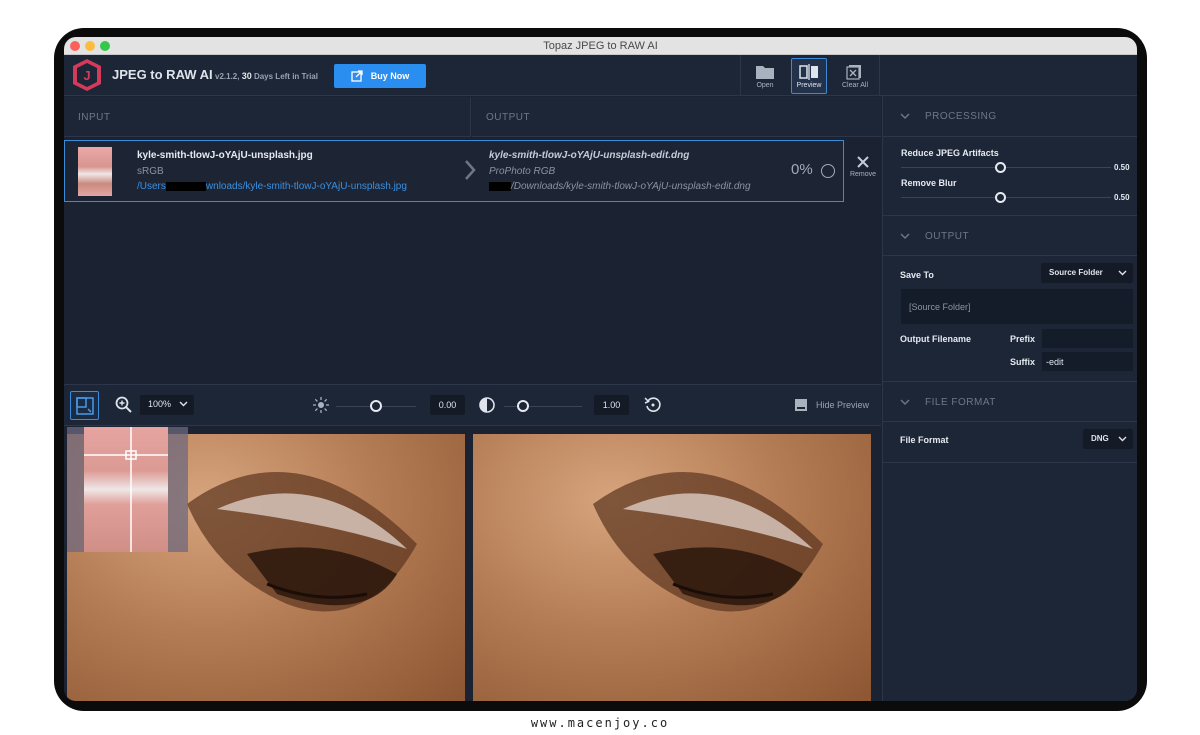 The image size is (1200, 735). I want to click on after-preview, so click(672, 567).